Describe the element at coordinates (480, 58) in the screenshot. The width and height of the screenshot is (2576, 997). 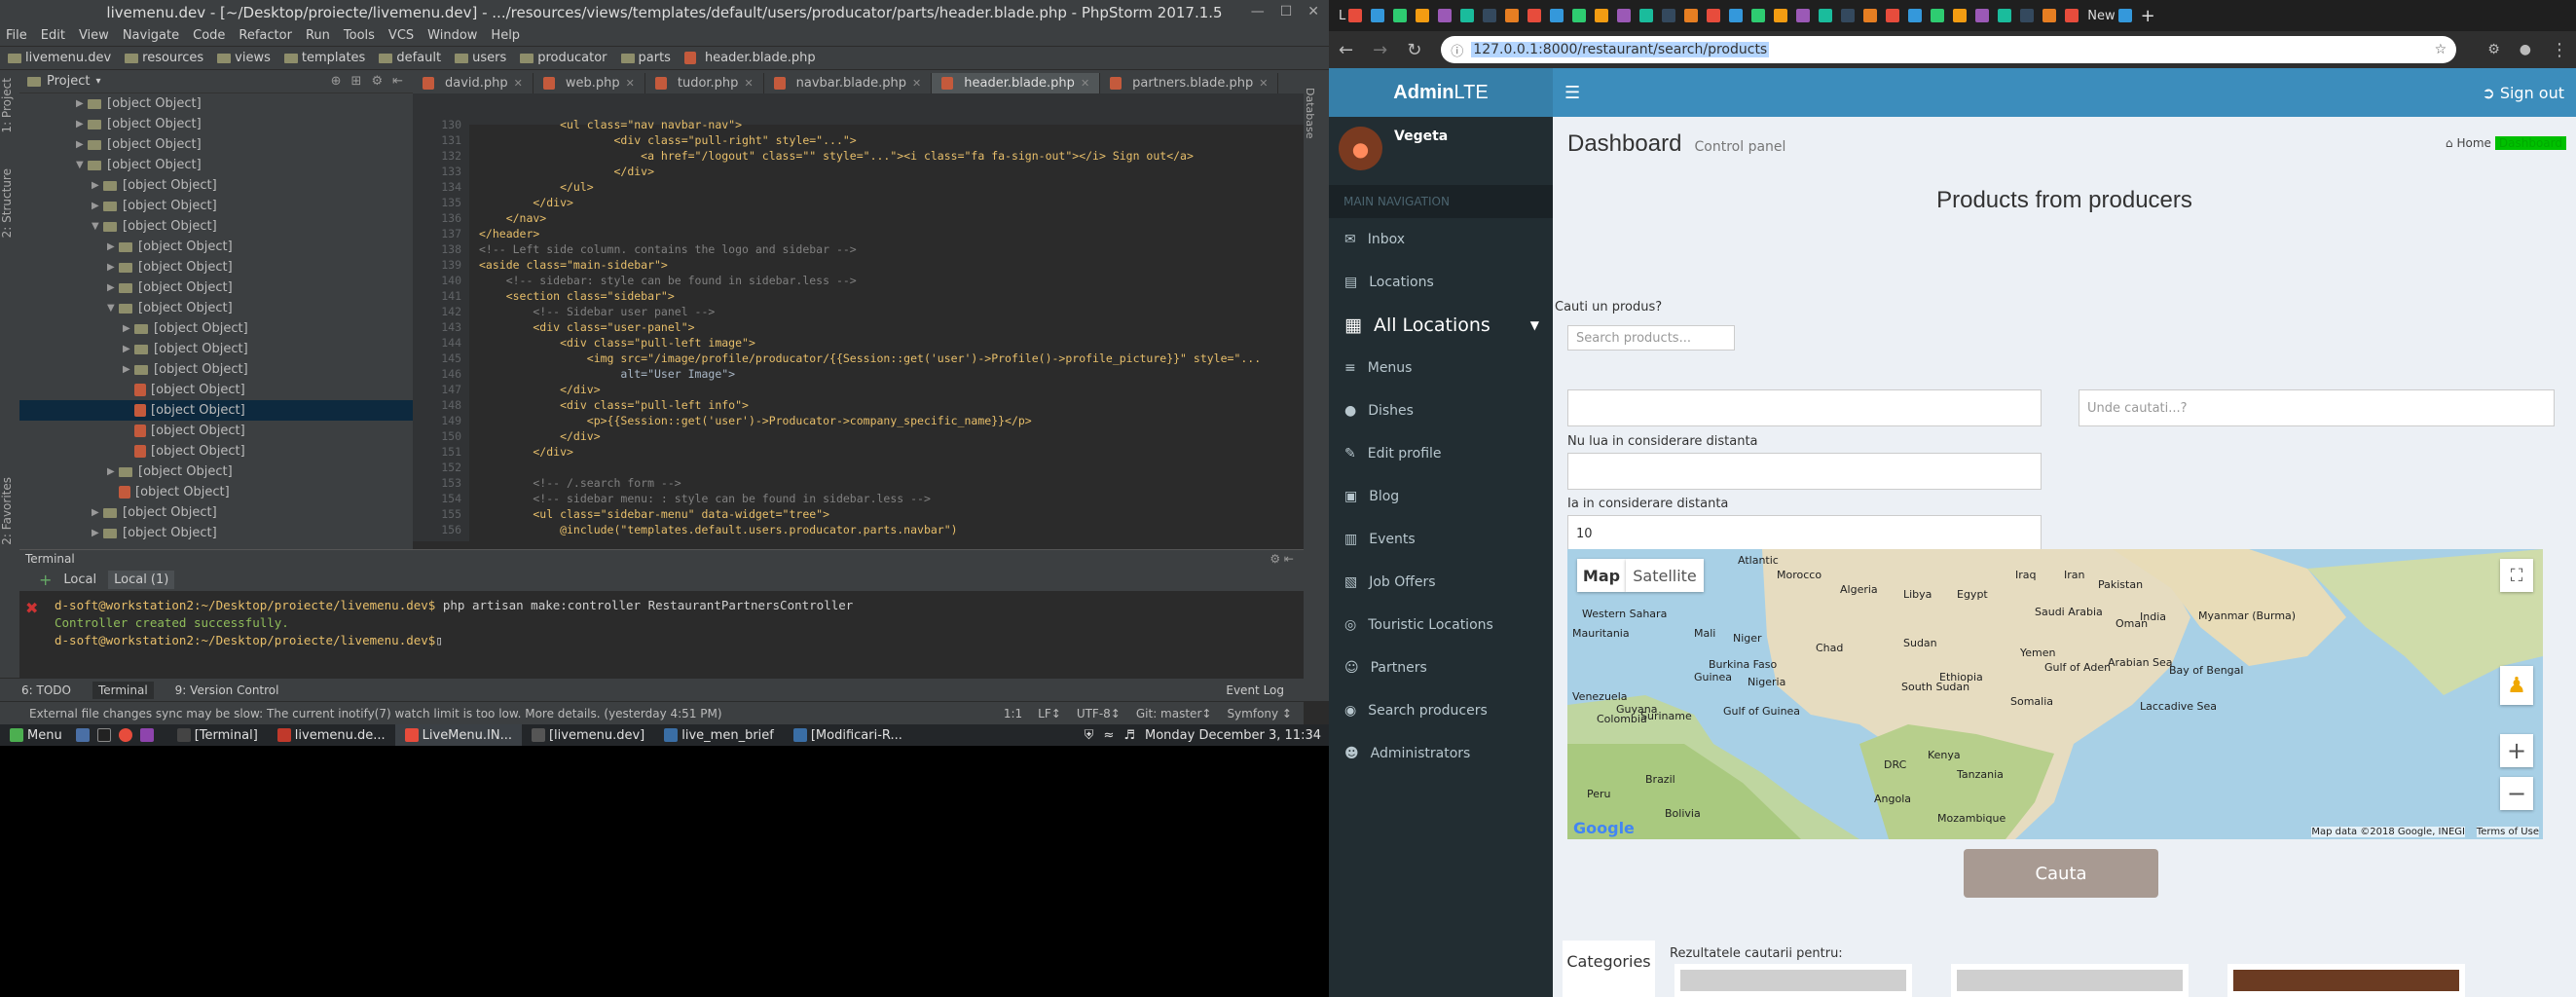
I see `breadcrumb-item: users` at that location.